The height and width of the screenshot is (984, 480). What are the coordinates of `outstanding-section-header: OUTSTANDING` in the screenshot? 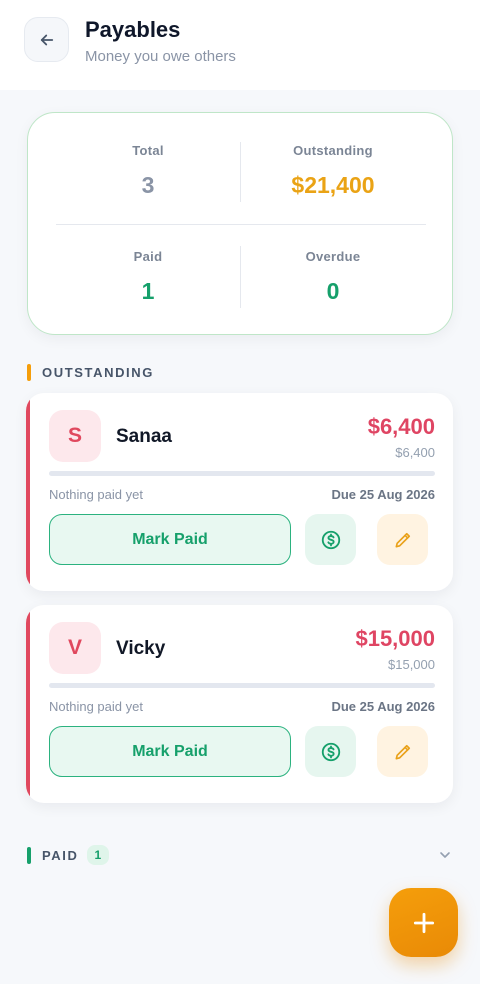 It's located at (90, 372).